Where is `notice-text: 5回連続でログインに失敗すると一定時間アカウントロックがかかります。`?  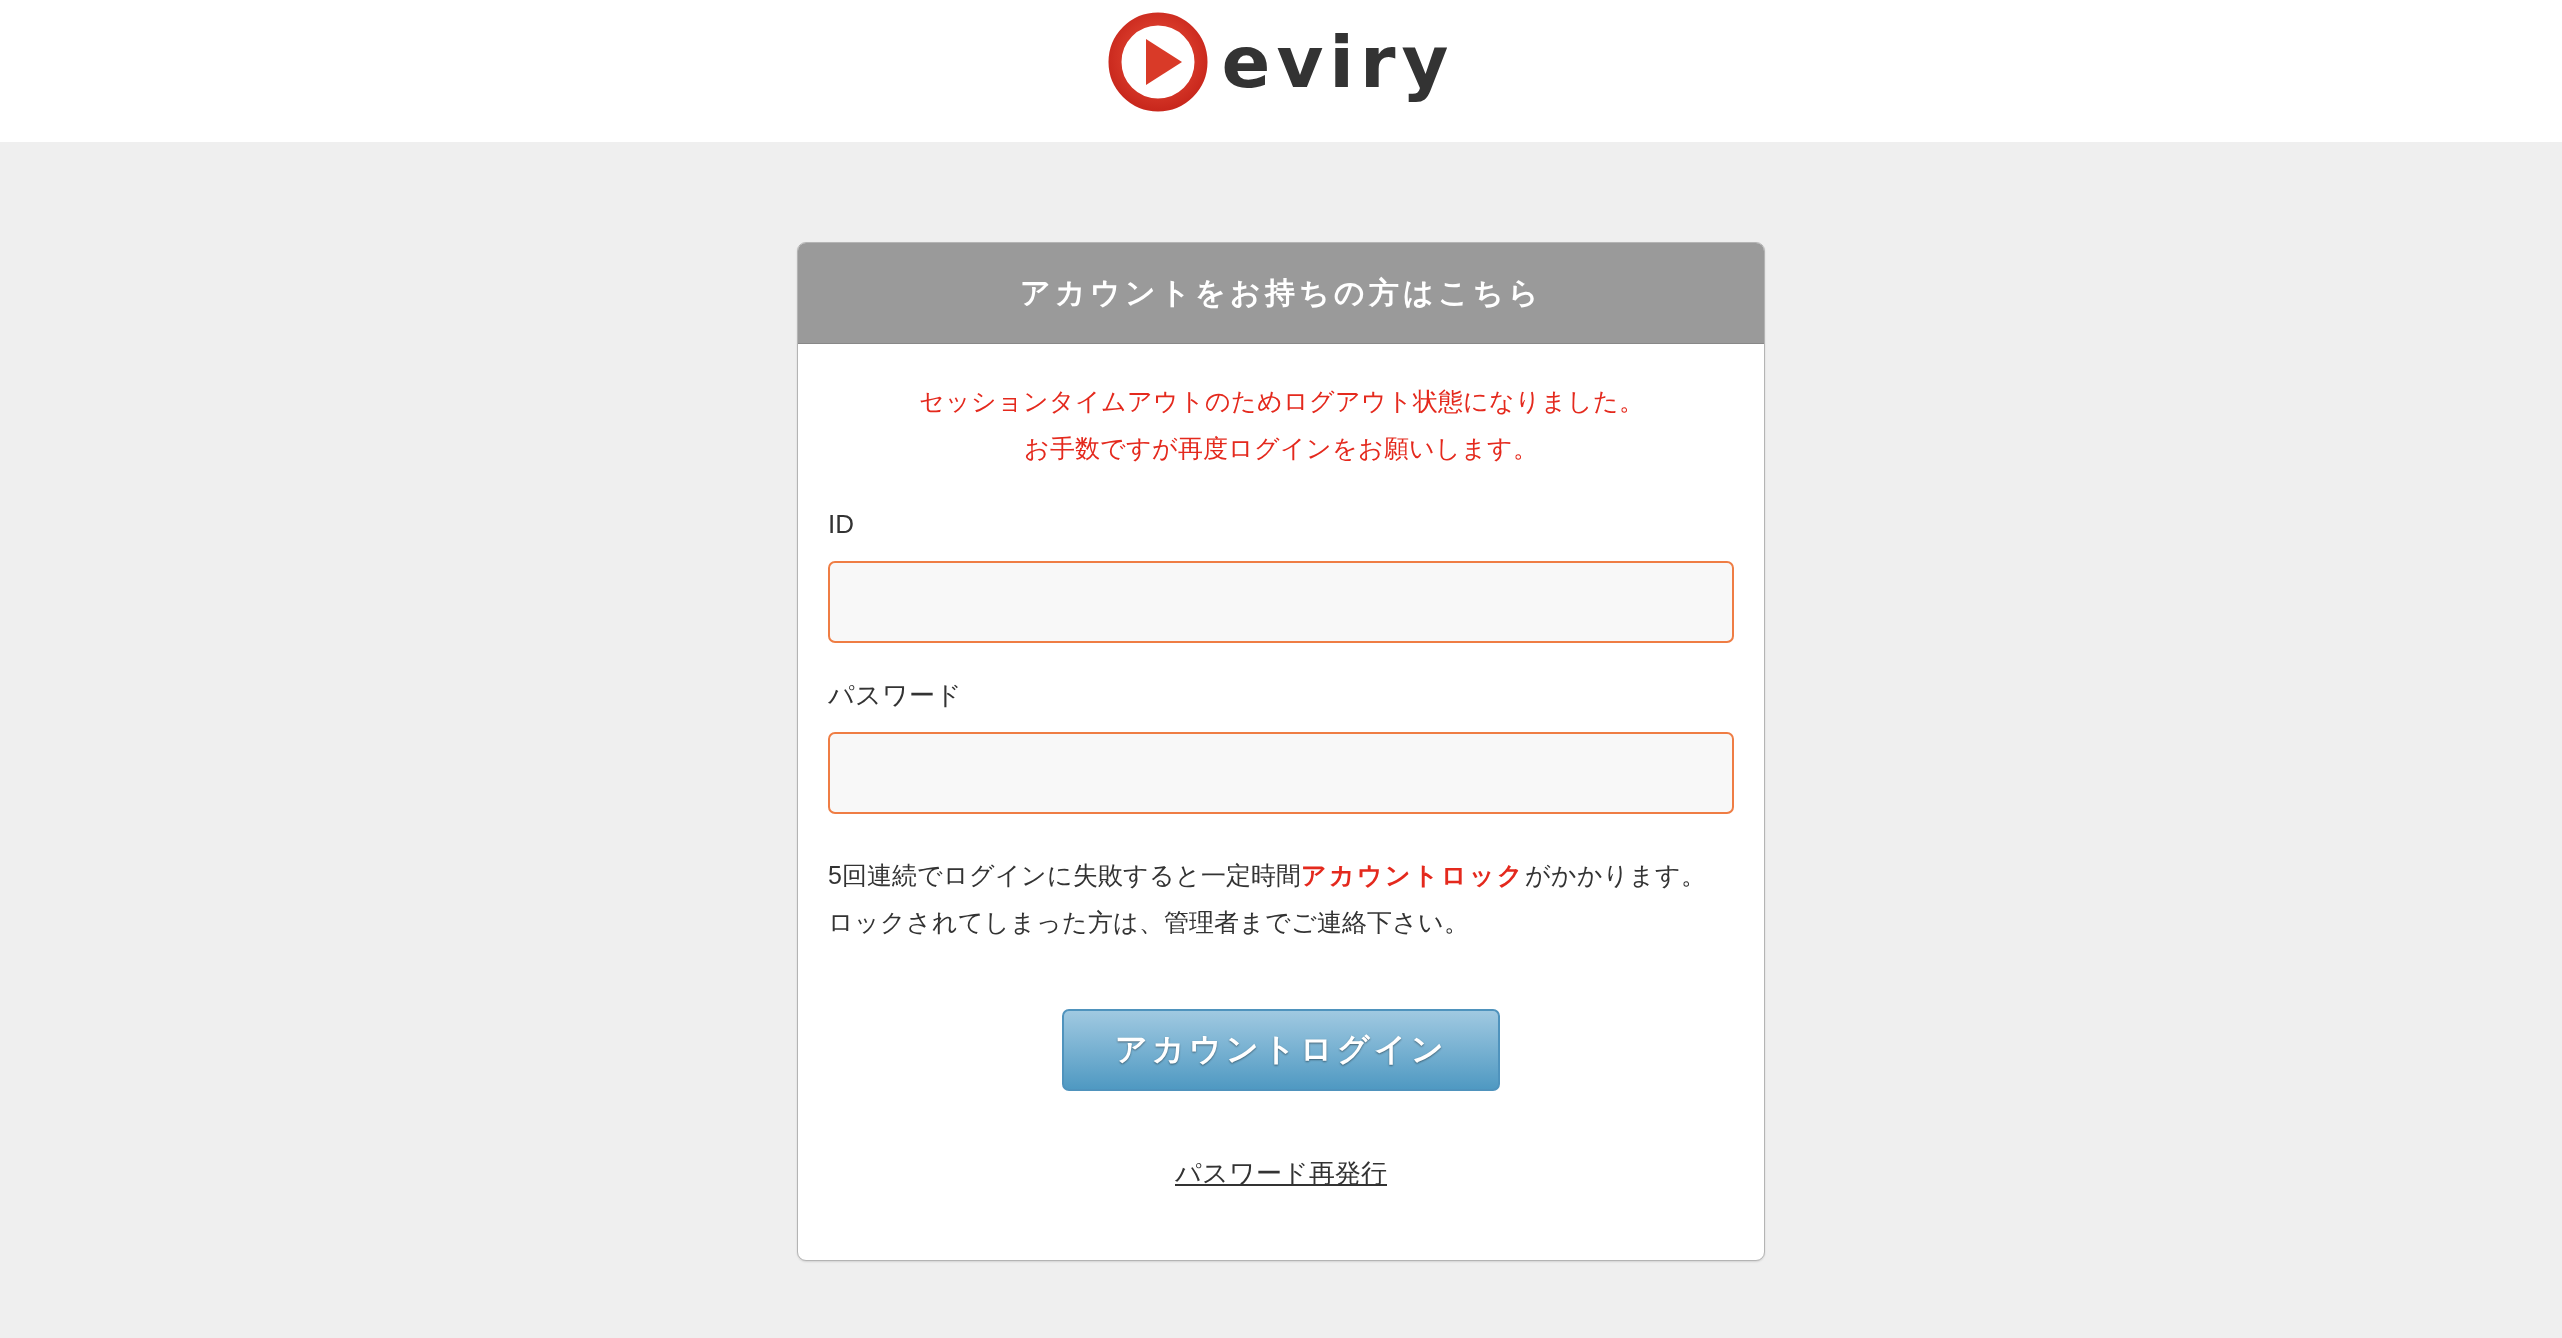 notice-text: 5回連続でログインに失敗すると一定時間アカウントロックがかかります。 is located at coordinates (1267, 875).